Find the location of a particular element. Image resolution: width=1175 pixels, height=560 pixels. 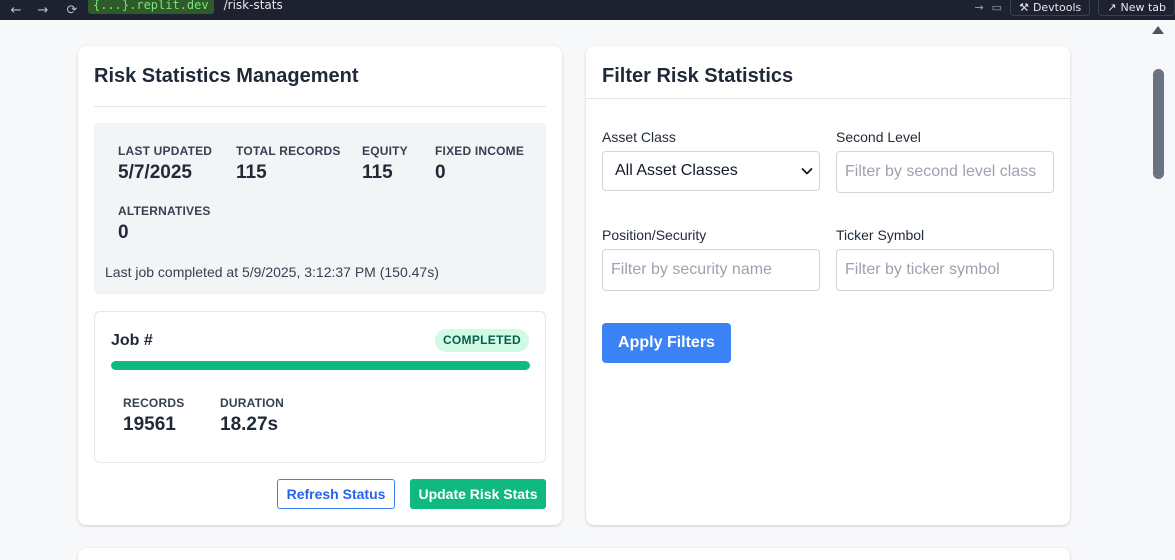

url-path: /risk-stats is located at coordinates (253, 6).